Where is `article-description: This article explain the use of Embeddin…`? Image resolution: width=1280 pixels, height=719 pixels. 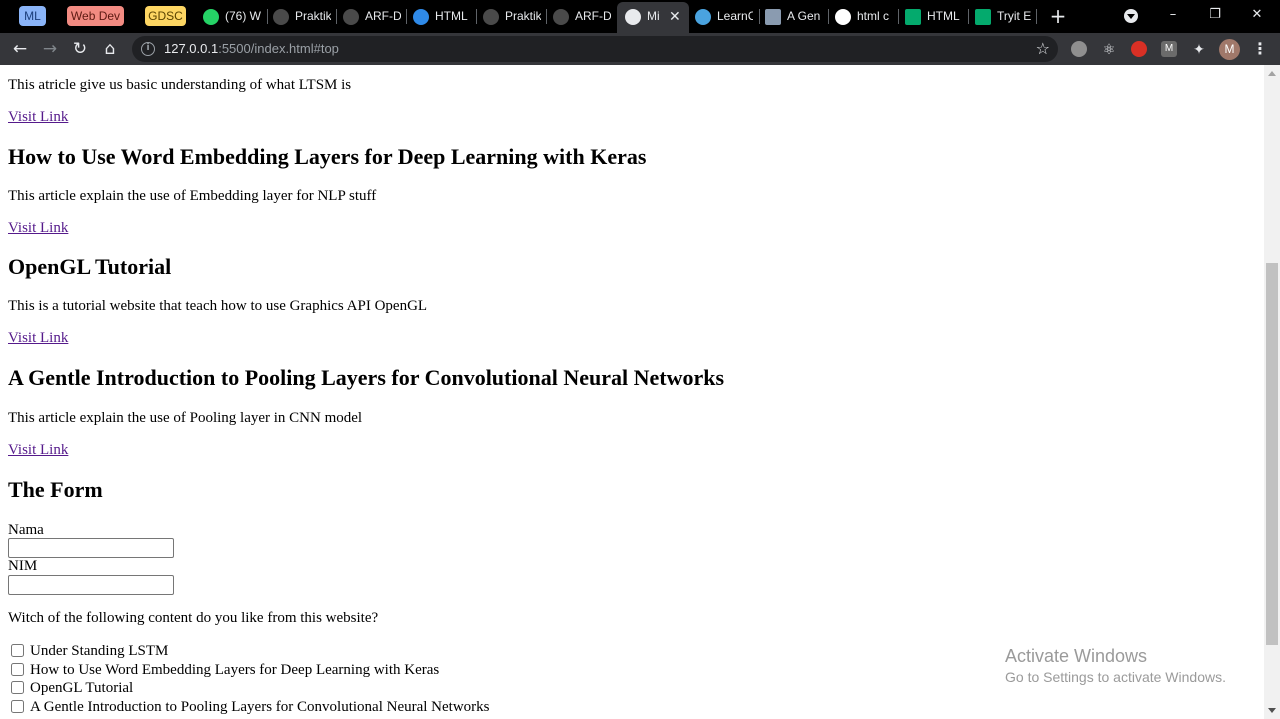 article-description: This article explain the use of Embeddin… is located at coordinates (192, 196).